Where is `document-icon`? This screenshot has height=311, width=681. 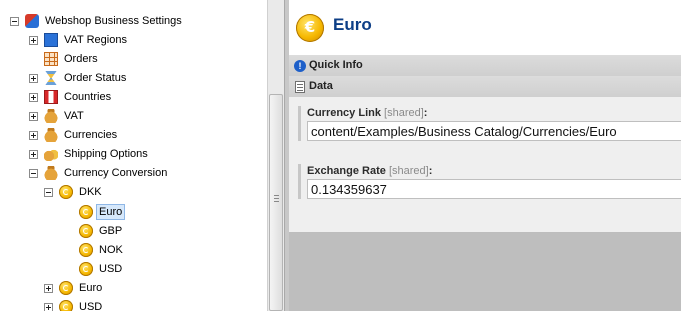
document-icon is located at coordinates (300, 86).